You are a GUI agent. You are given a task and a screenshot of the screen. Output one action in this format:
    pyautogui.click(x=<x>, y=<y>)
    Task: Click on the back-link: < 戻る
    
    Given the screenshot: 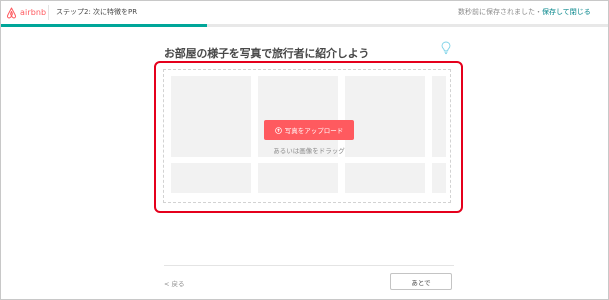 What is the action you would take?
    pyautogui.click(x=174, y=283)
    